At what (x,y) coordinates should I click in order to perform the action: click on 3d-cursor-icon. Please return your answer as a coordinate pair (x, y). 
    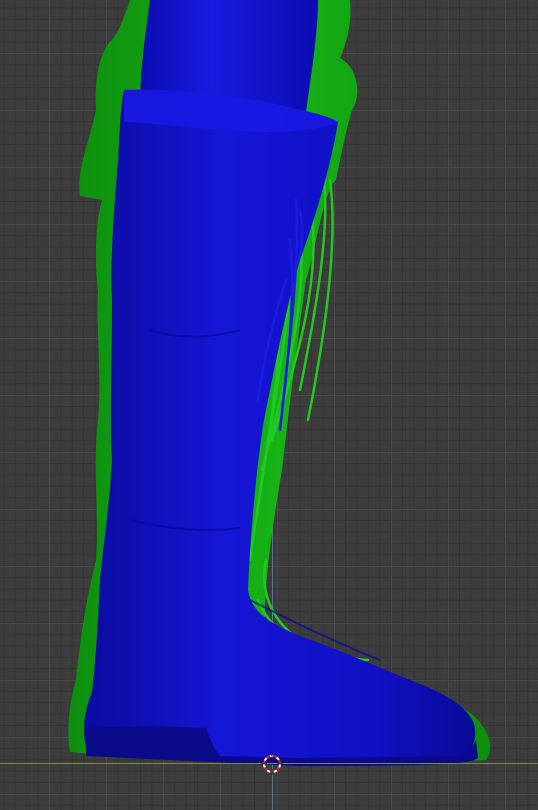
    Looking at the image, I should click on (272, 764).